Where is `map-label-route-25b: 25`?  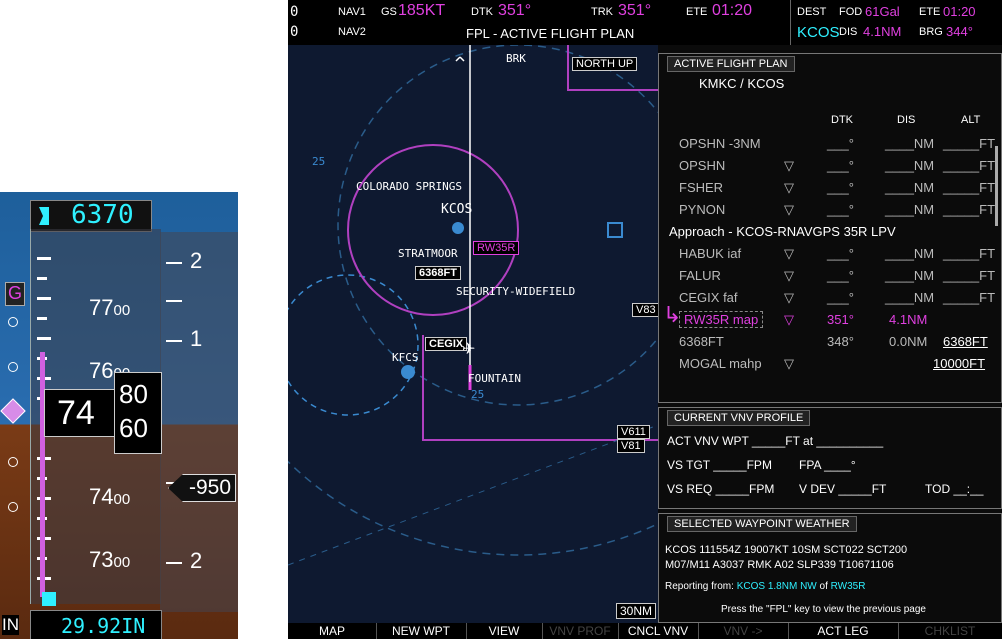
map-label-route-25b: 25 is located at coordinates (478, 394).